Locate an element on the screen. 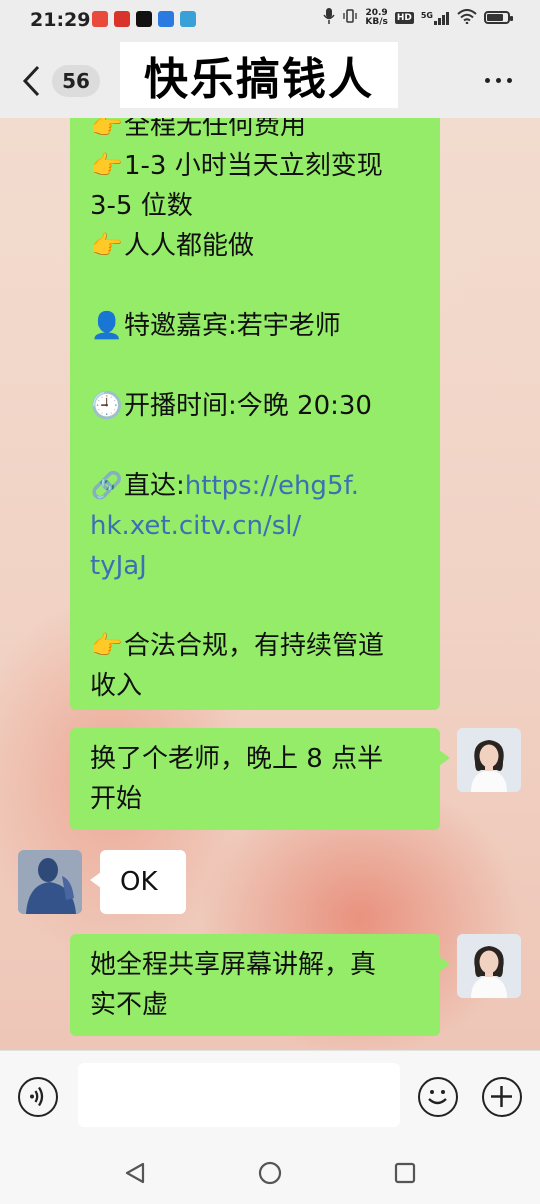 The image size is (540, 1204). message-bubble-other: OK is located at coordinates (138, 882).